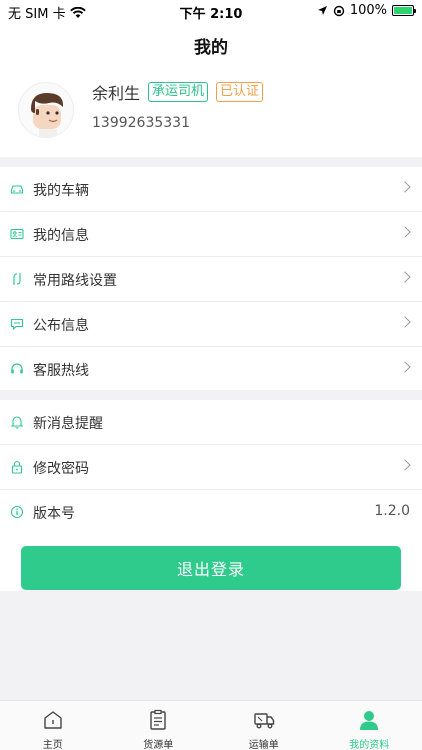 Image resolution: width=422 pixels, height=750 pixels. What do you see at coordinates (17, 234) in the screenshot?
I see `id-card-icon` at bounding box center [17, 234].